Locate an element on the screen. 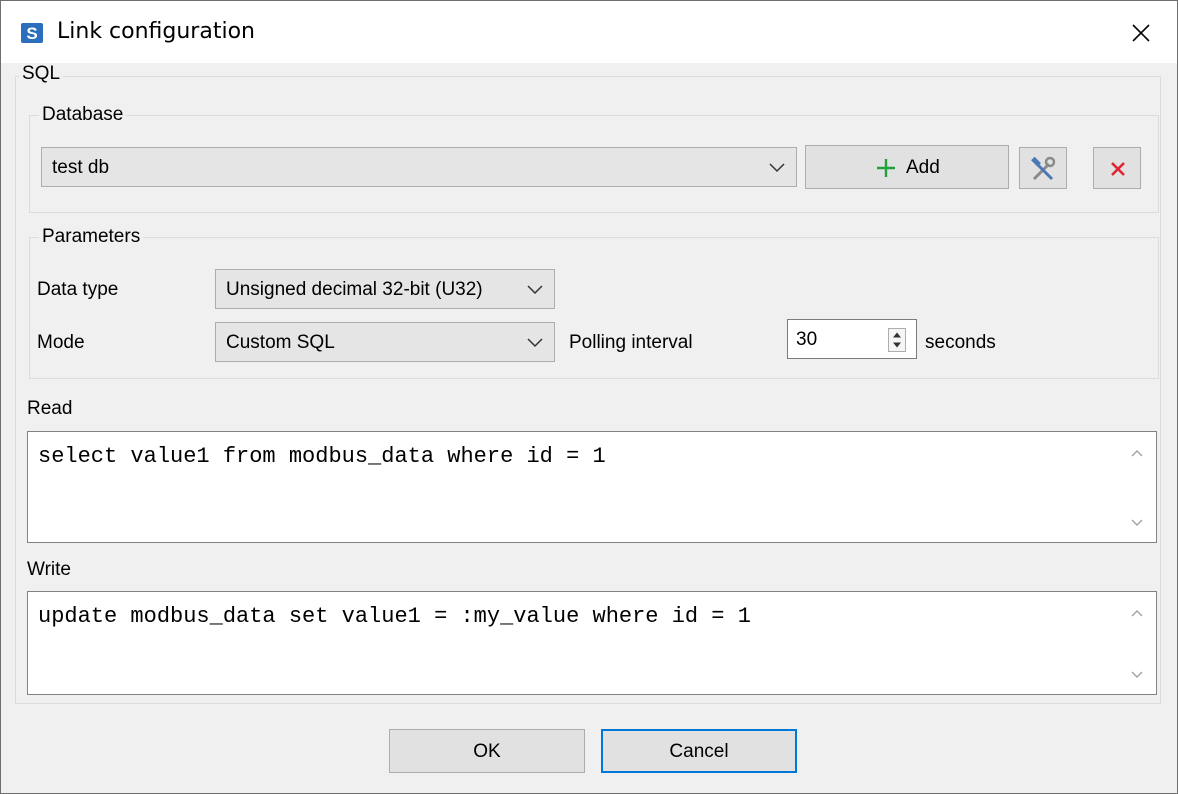 The width and height of the screenshot is (1178, 794). title-bar: S Link configuration is located at coordinates (589, 32).